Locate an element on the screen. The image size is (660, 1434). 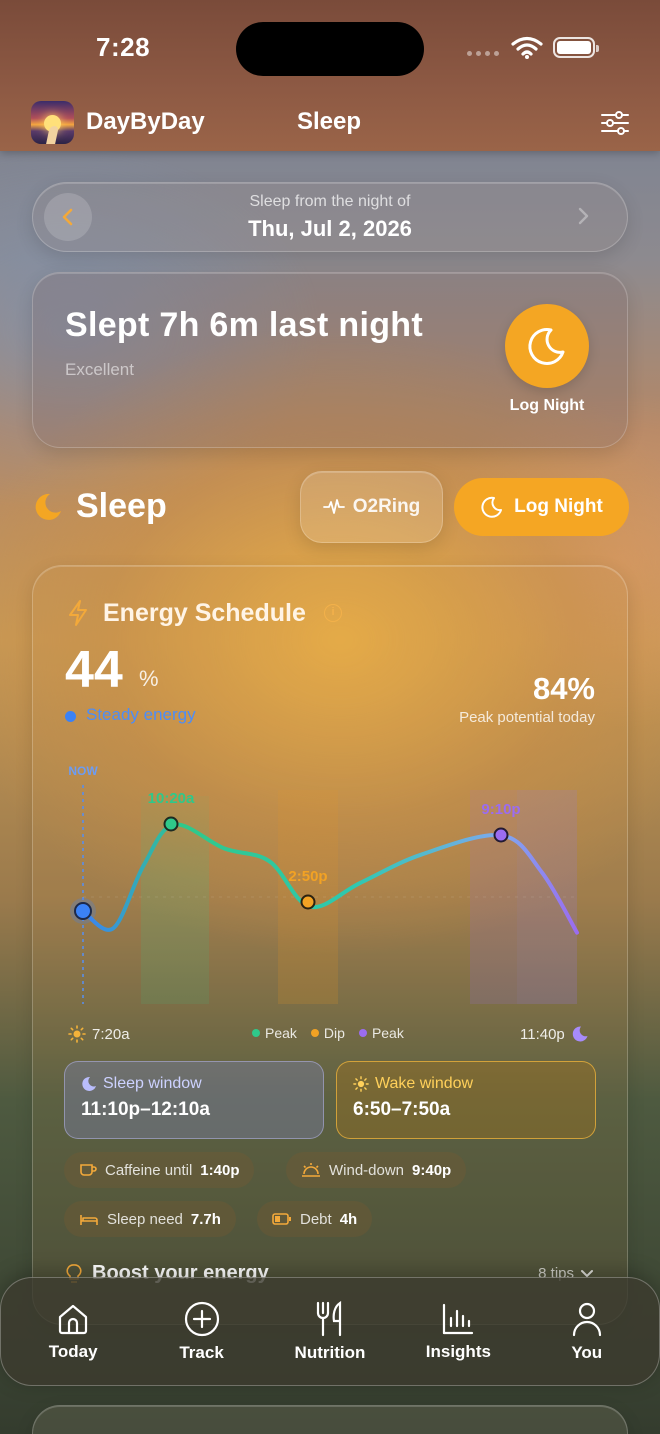
chart-legend: Peak Dip Peak is located at coordinates (328, 1033).